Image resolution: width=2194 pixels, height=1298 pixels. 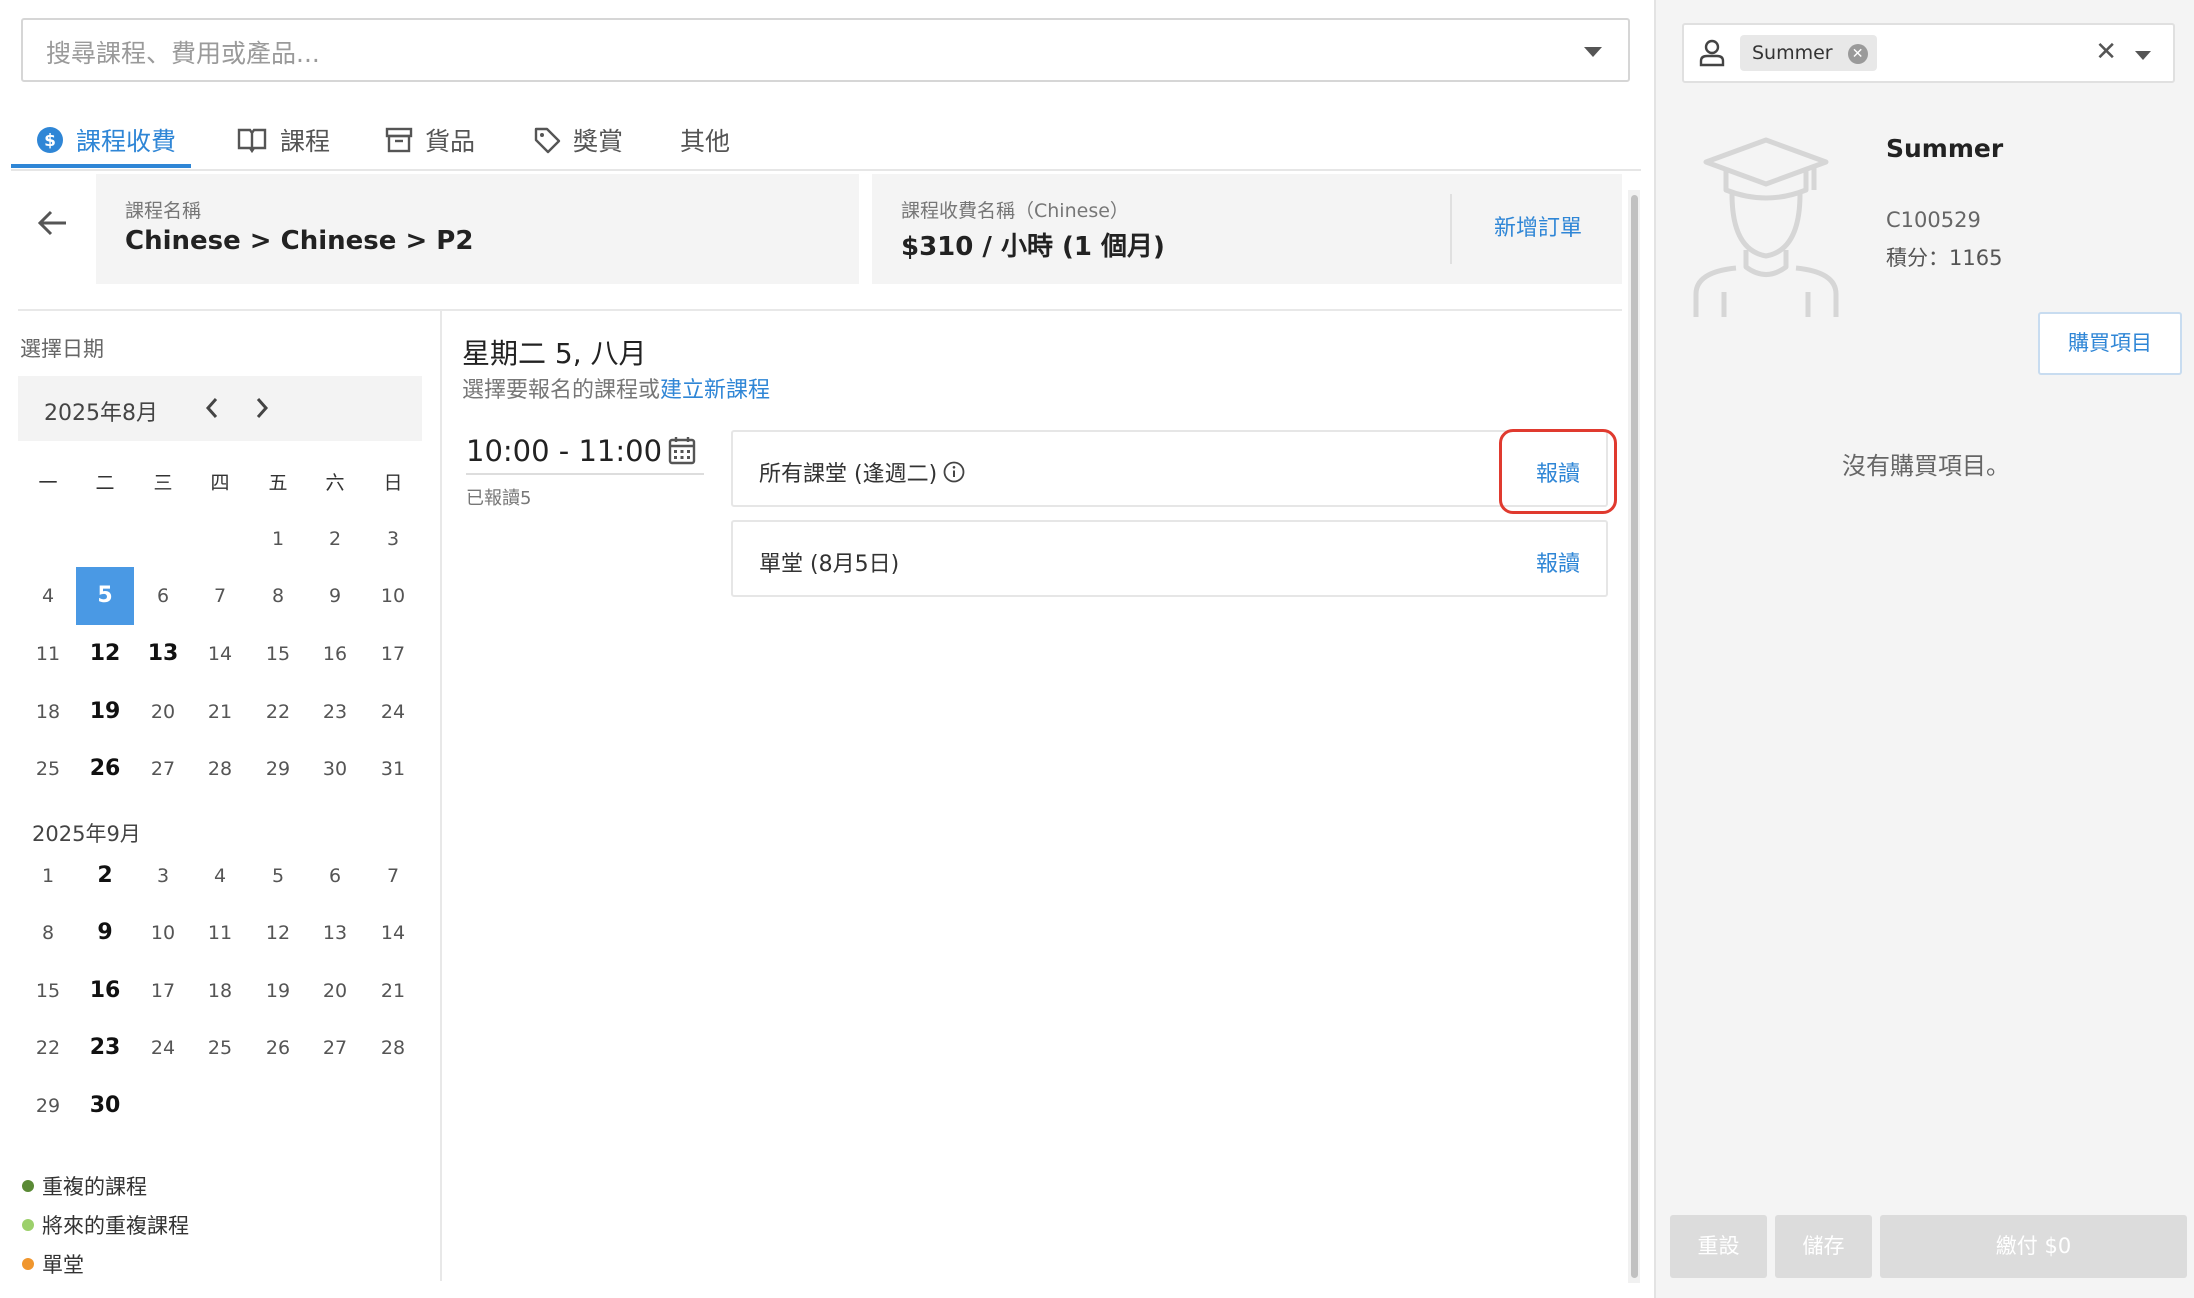 What do you see at coordinates (53, 223) in the screenshot?
I see `back-arrow-icon` at bounding box center [53, 223].